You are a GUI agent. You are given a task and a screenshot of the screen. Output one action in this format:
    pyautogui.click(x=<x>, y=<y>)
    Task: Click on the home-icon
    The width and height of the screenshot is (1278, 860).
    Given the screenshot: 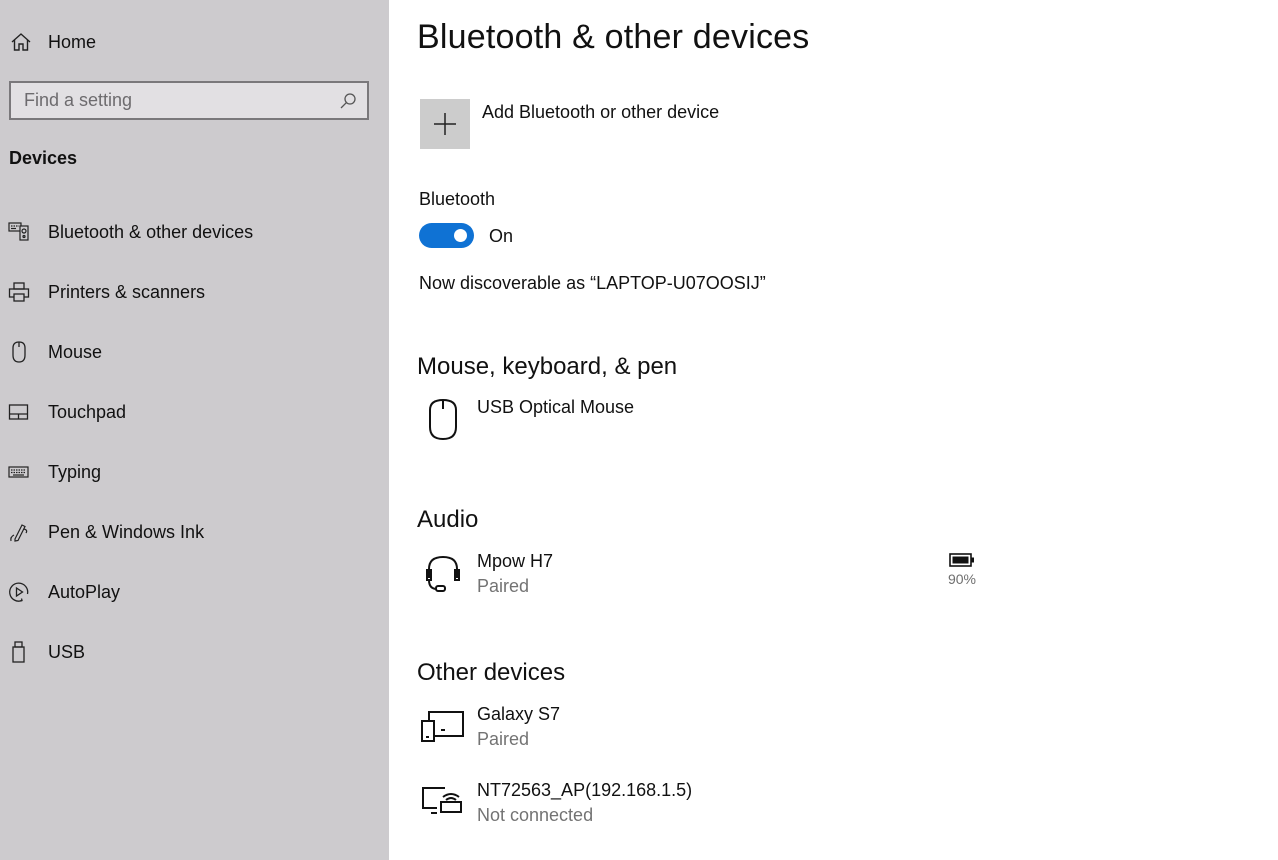 What is the action you would take?
    pyautogui.click(x=21, y=42)
    